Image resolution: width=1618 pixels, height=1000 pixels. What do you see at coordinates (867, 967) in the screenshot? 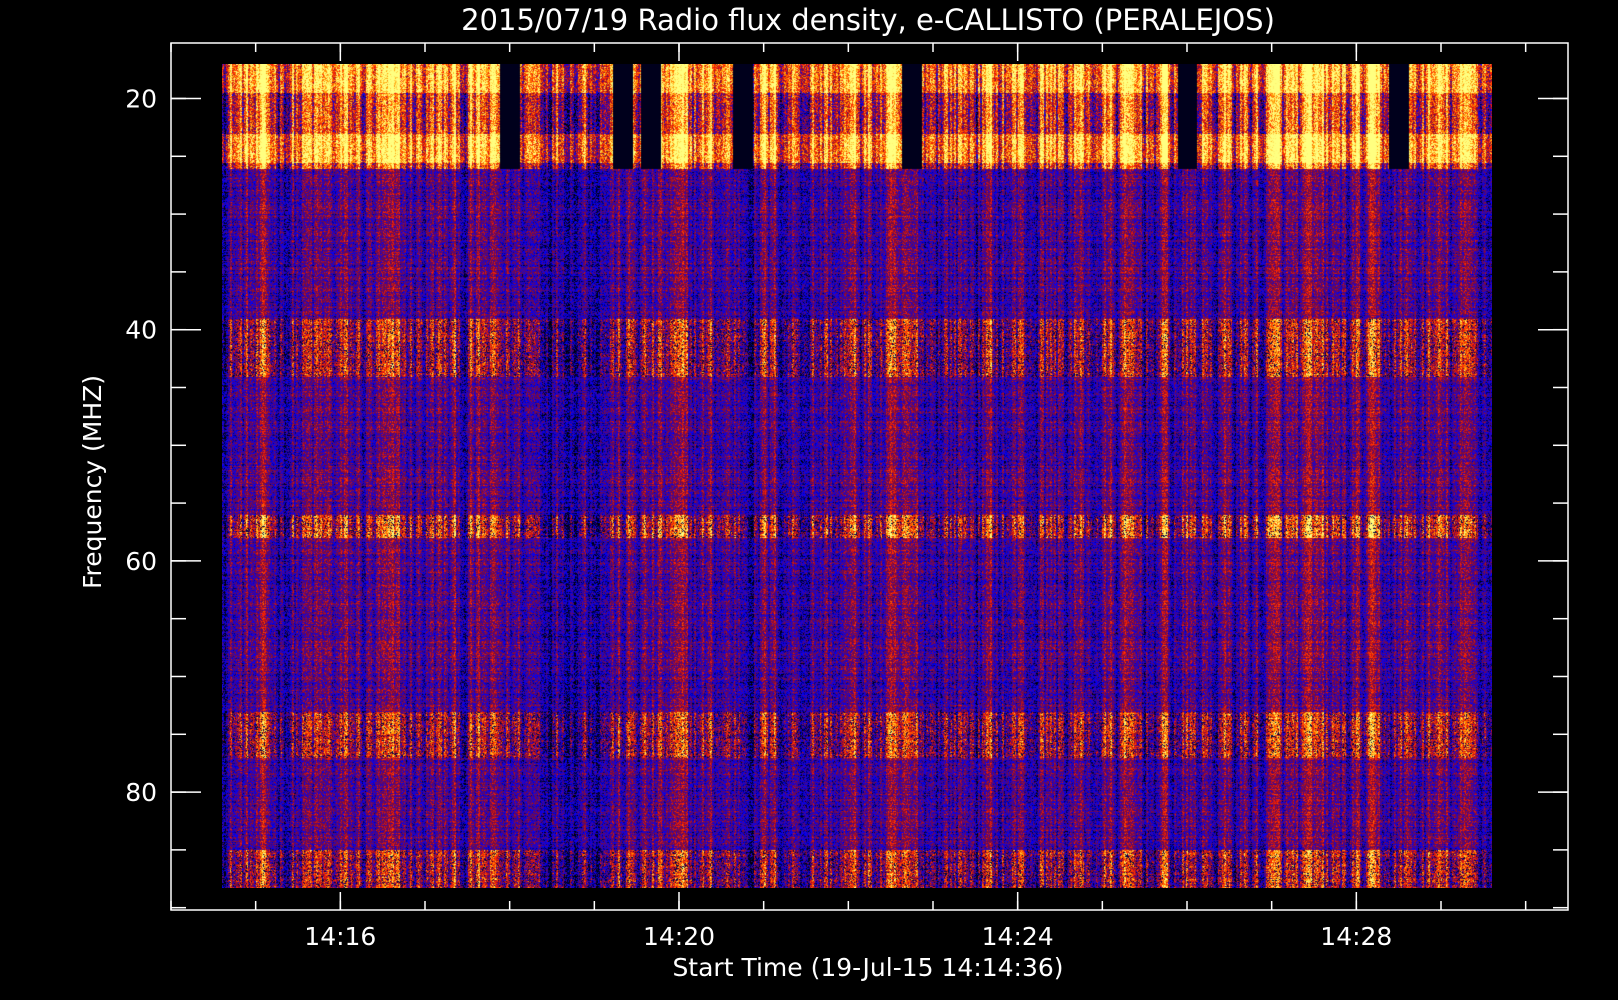
I see `x-axis-label: Start Time (19-Jul-15 14:14:36)` at bounding box center [867, 967].